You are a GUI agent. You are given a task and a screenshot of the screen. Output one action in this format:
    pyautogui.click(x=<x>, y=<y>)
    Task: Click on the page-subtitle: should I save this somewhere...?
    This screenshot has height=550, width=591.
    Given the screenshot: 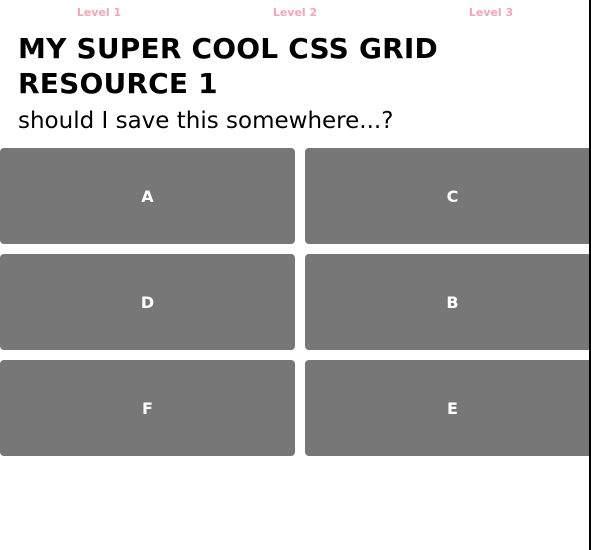 What is the action you would take?
    pyautogui.click(x=206, y=121)
    